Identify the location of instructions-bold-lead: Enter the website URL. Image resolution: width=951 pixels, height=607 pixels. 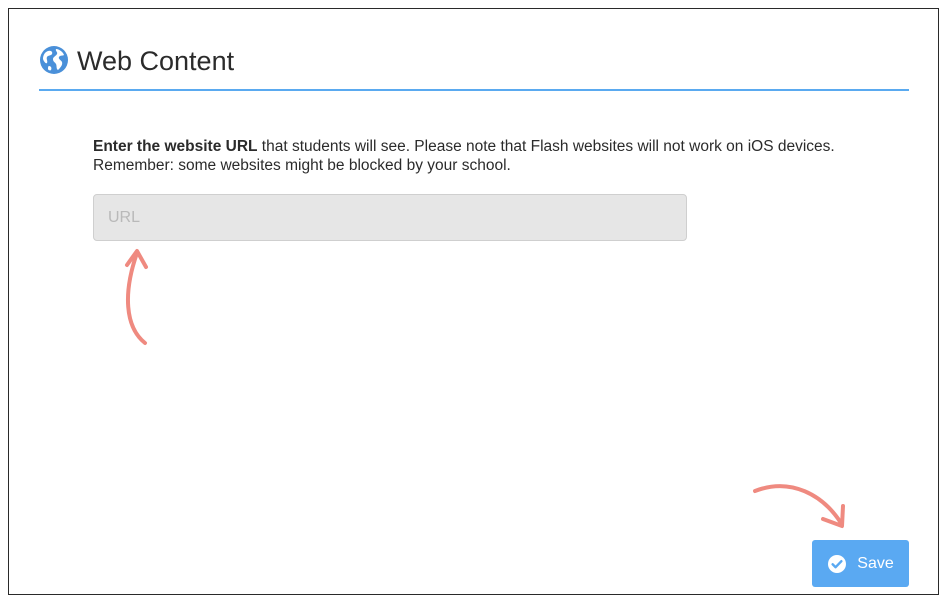
(175, 146).